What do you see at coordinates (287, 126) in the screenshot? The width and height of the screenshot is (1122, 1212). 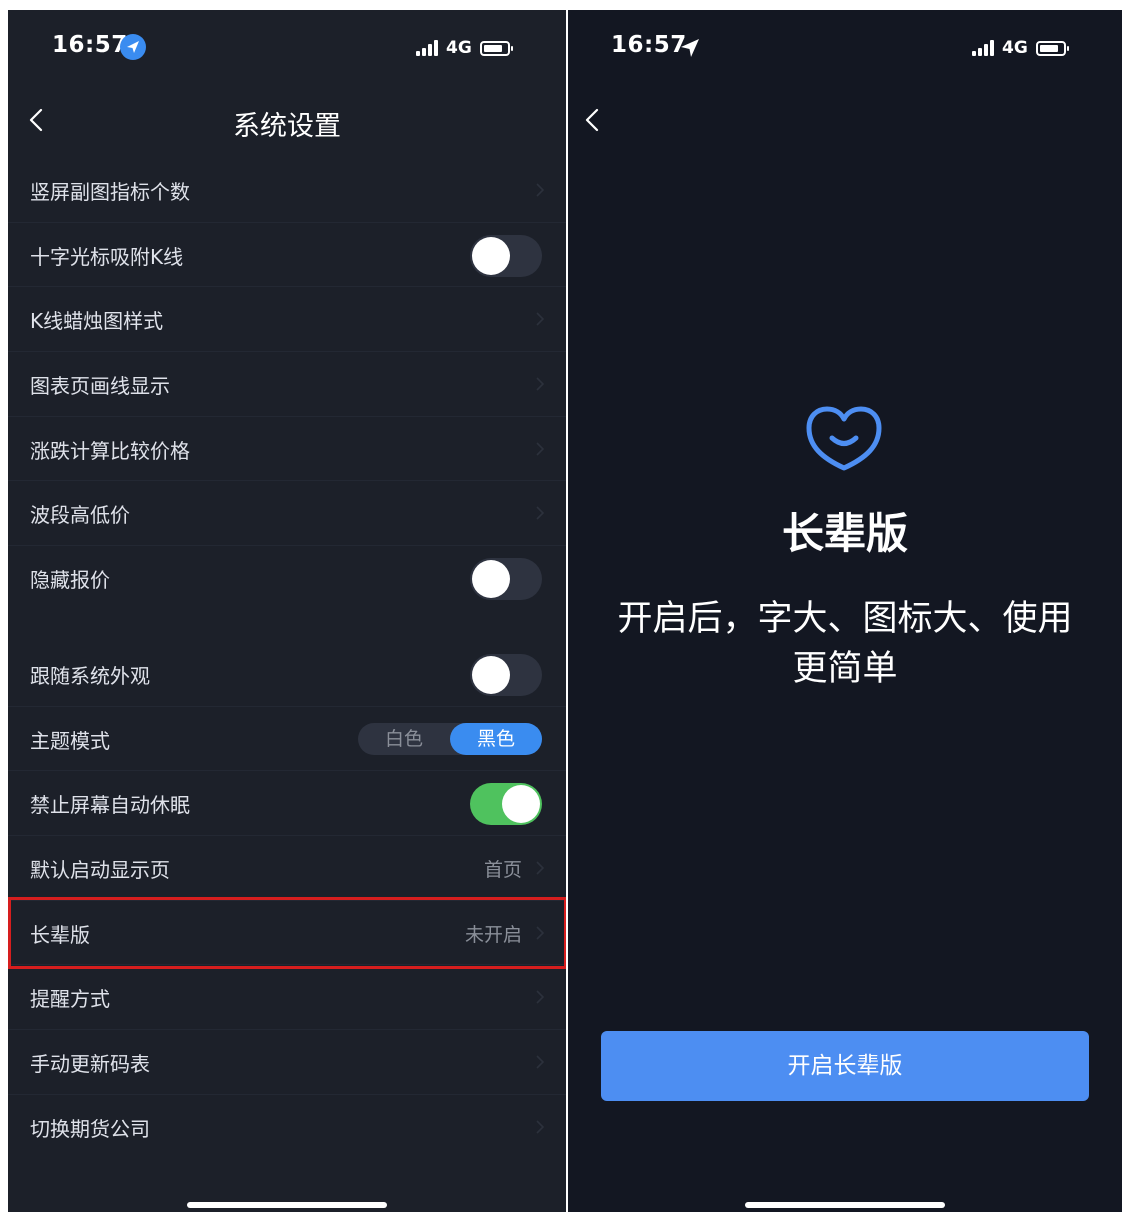 I see `page-title: 系统设置` at bounding box center [287, 126].